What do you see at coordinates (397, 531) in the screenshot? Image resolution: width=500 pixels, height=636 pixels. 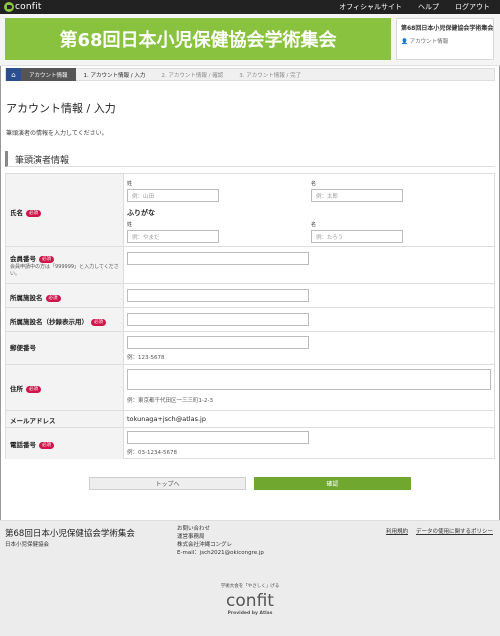 I see `terms-link: 利用規約` at bounding box center [397, 531].